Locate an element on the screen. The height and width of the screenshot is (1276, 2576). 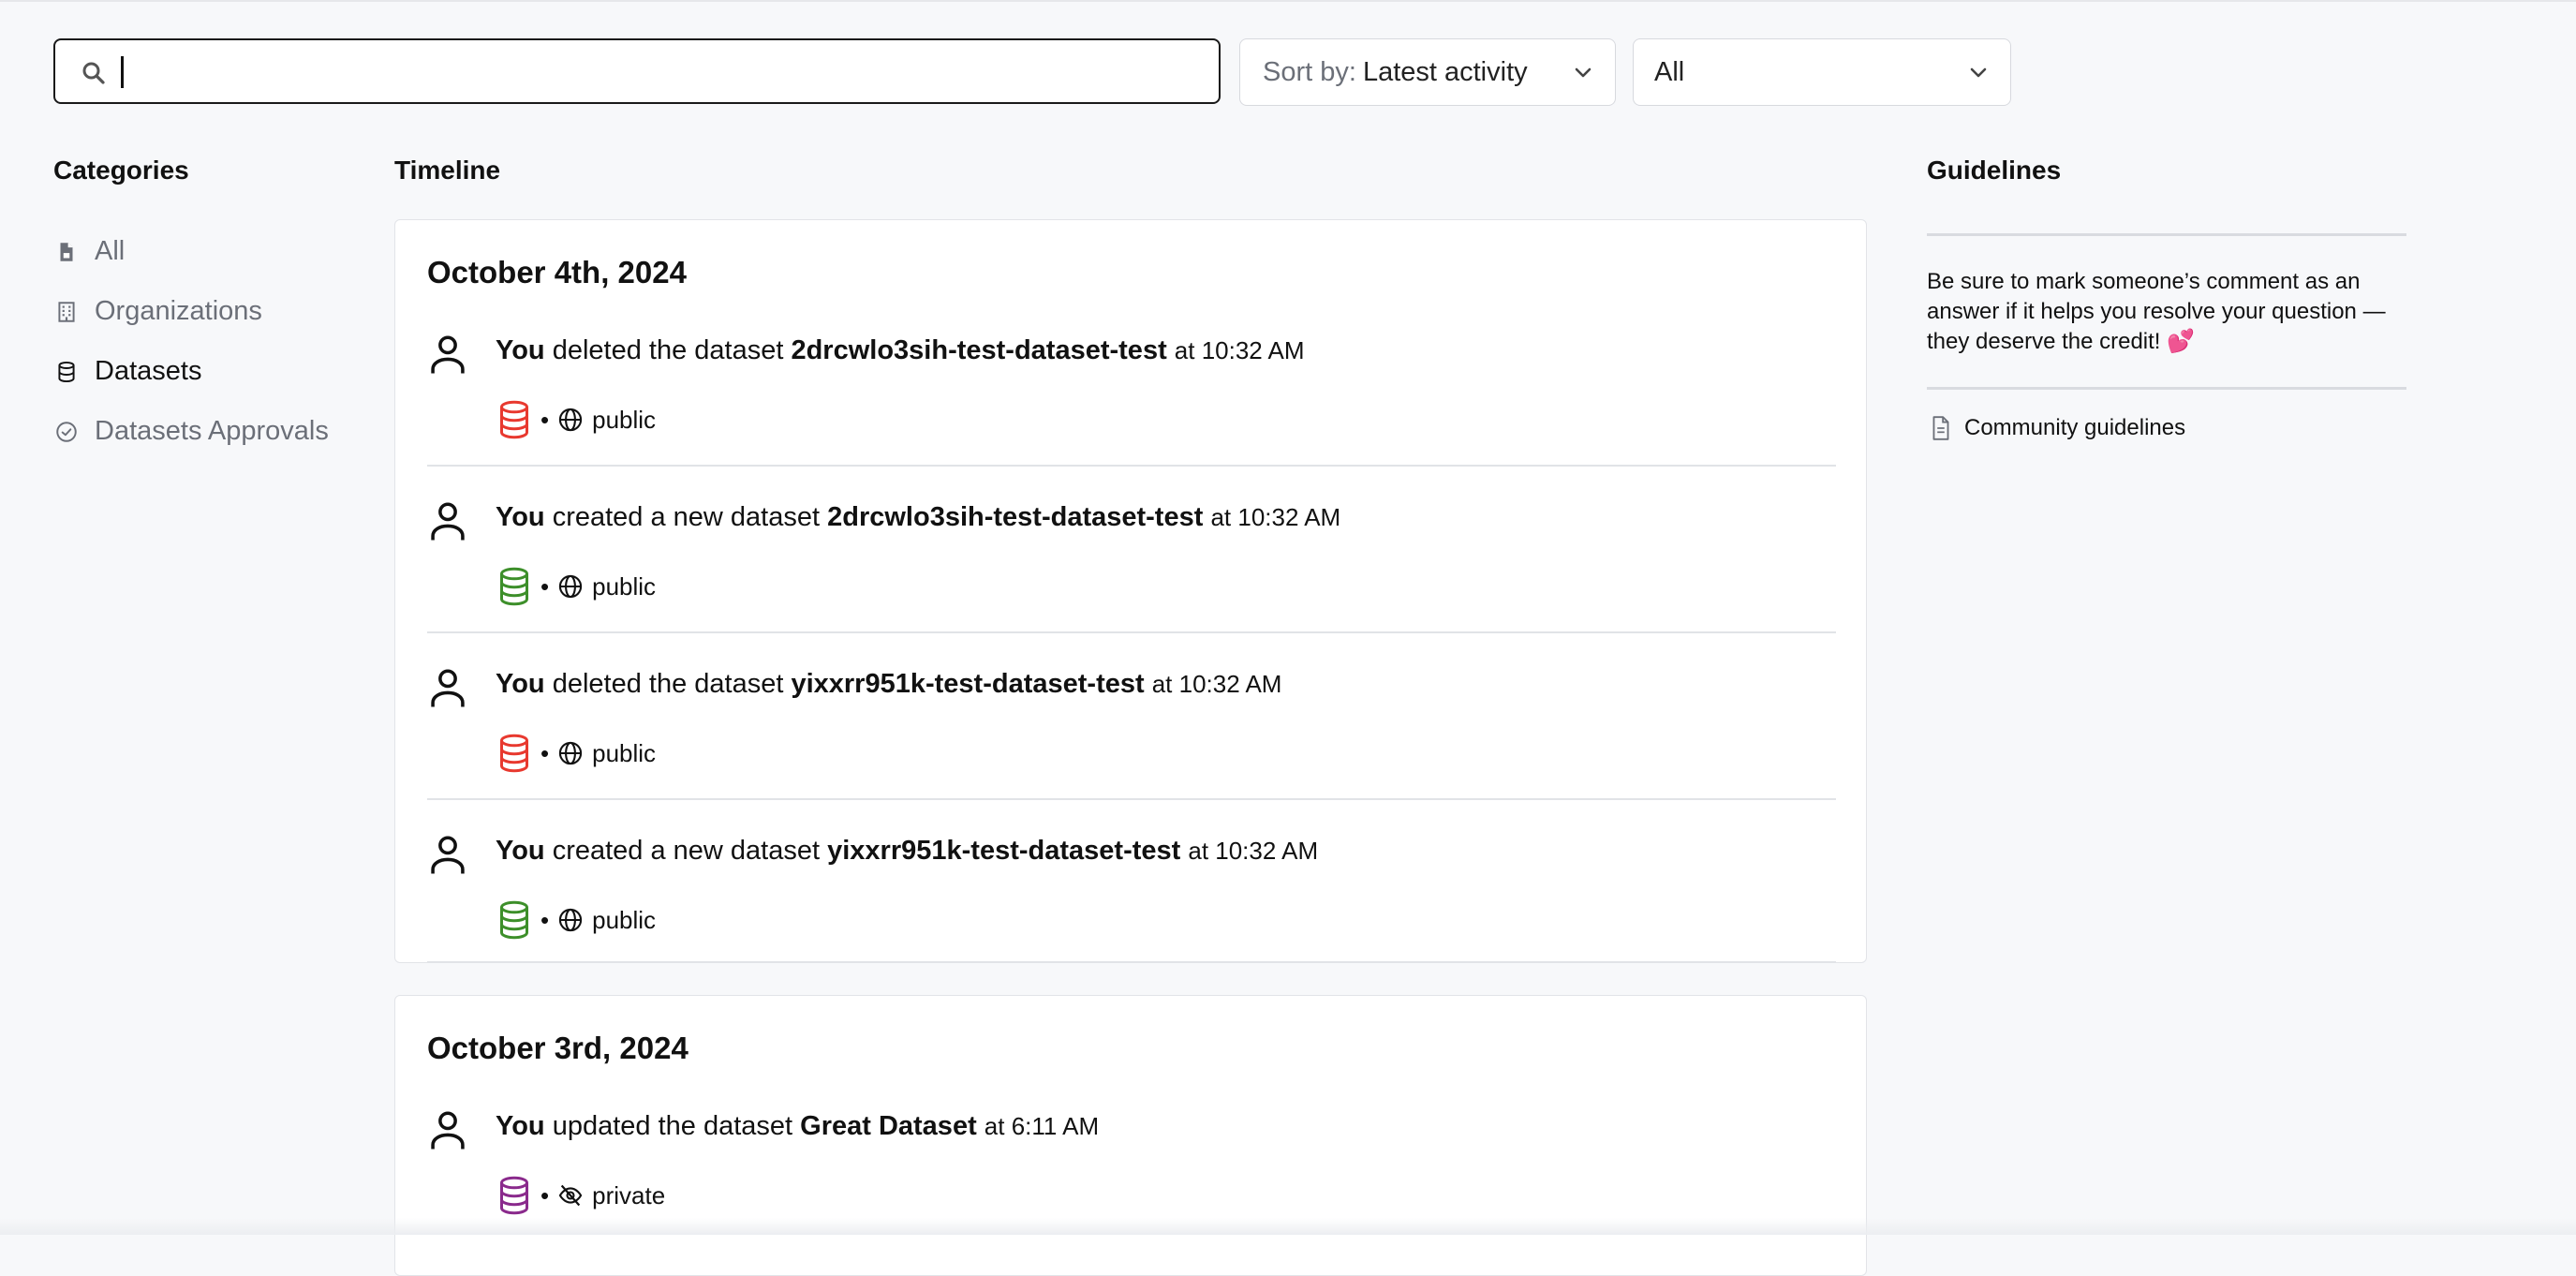
category-datasets: Datasets is located at coordinates (128, 371).